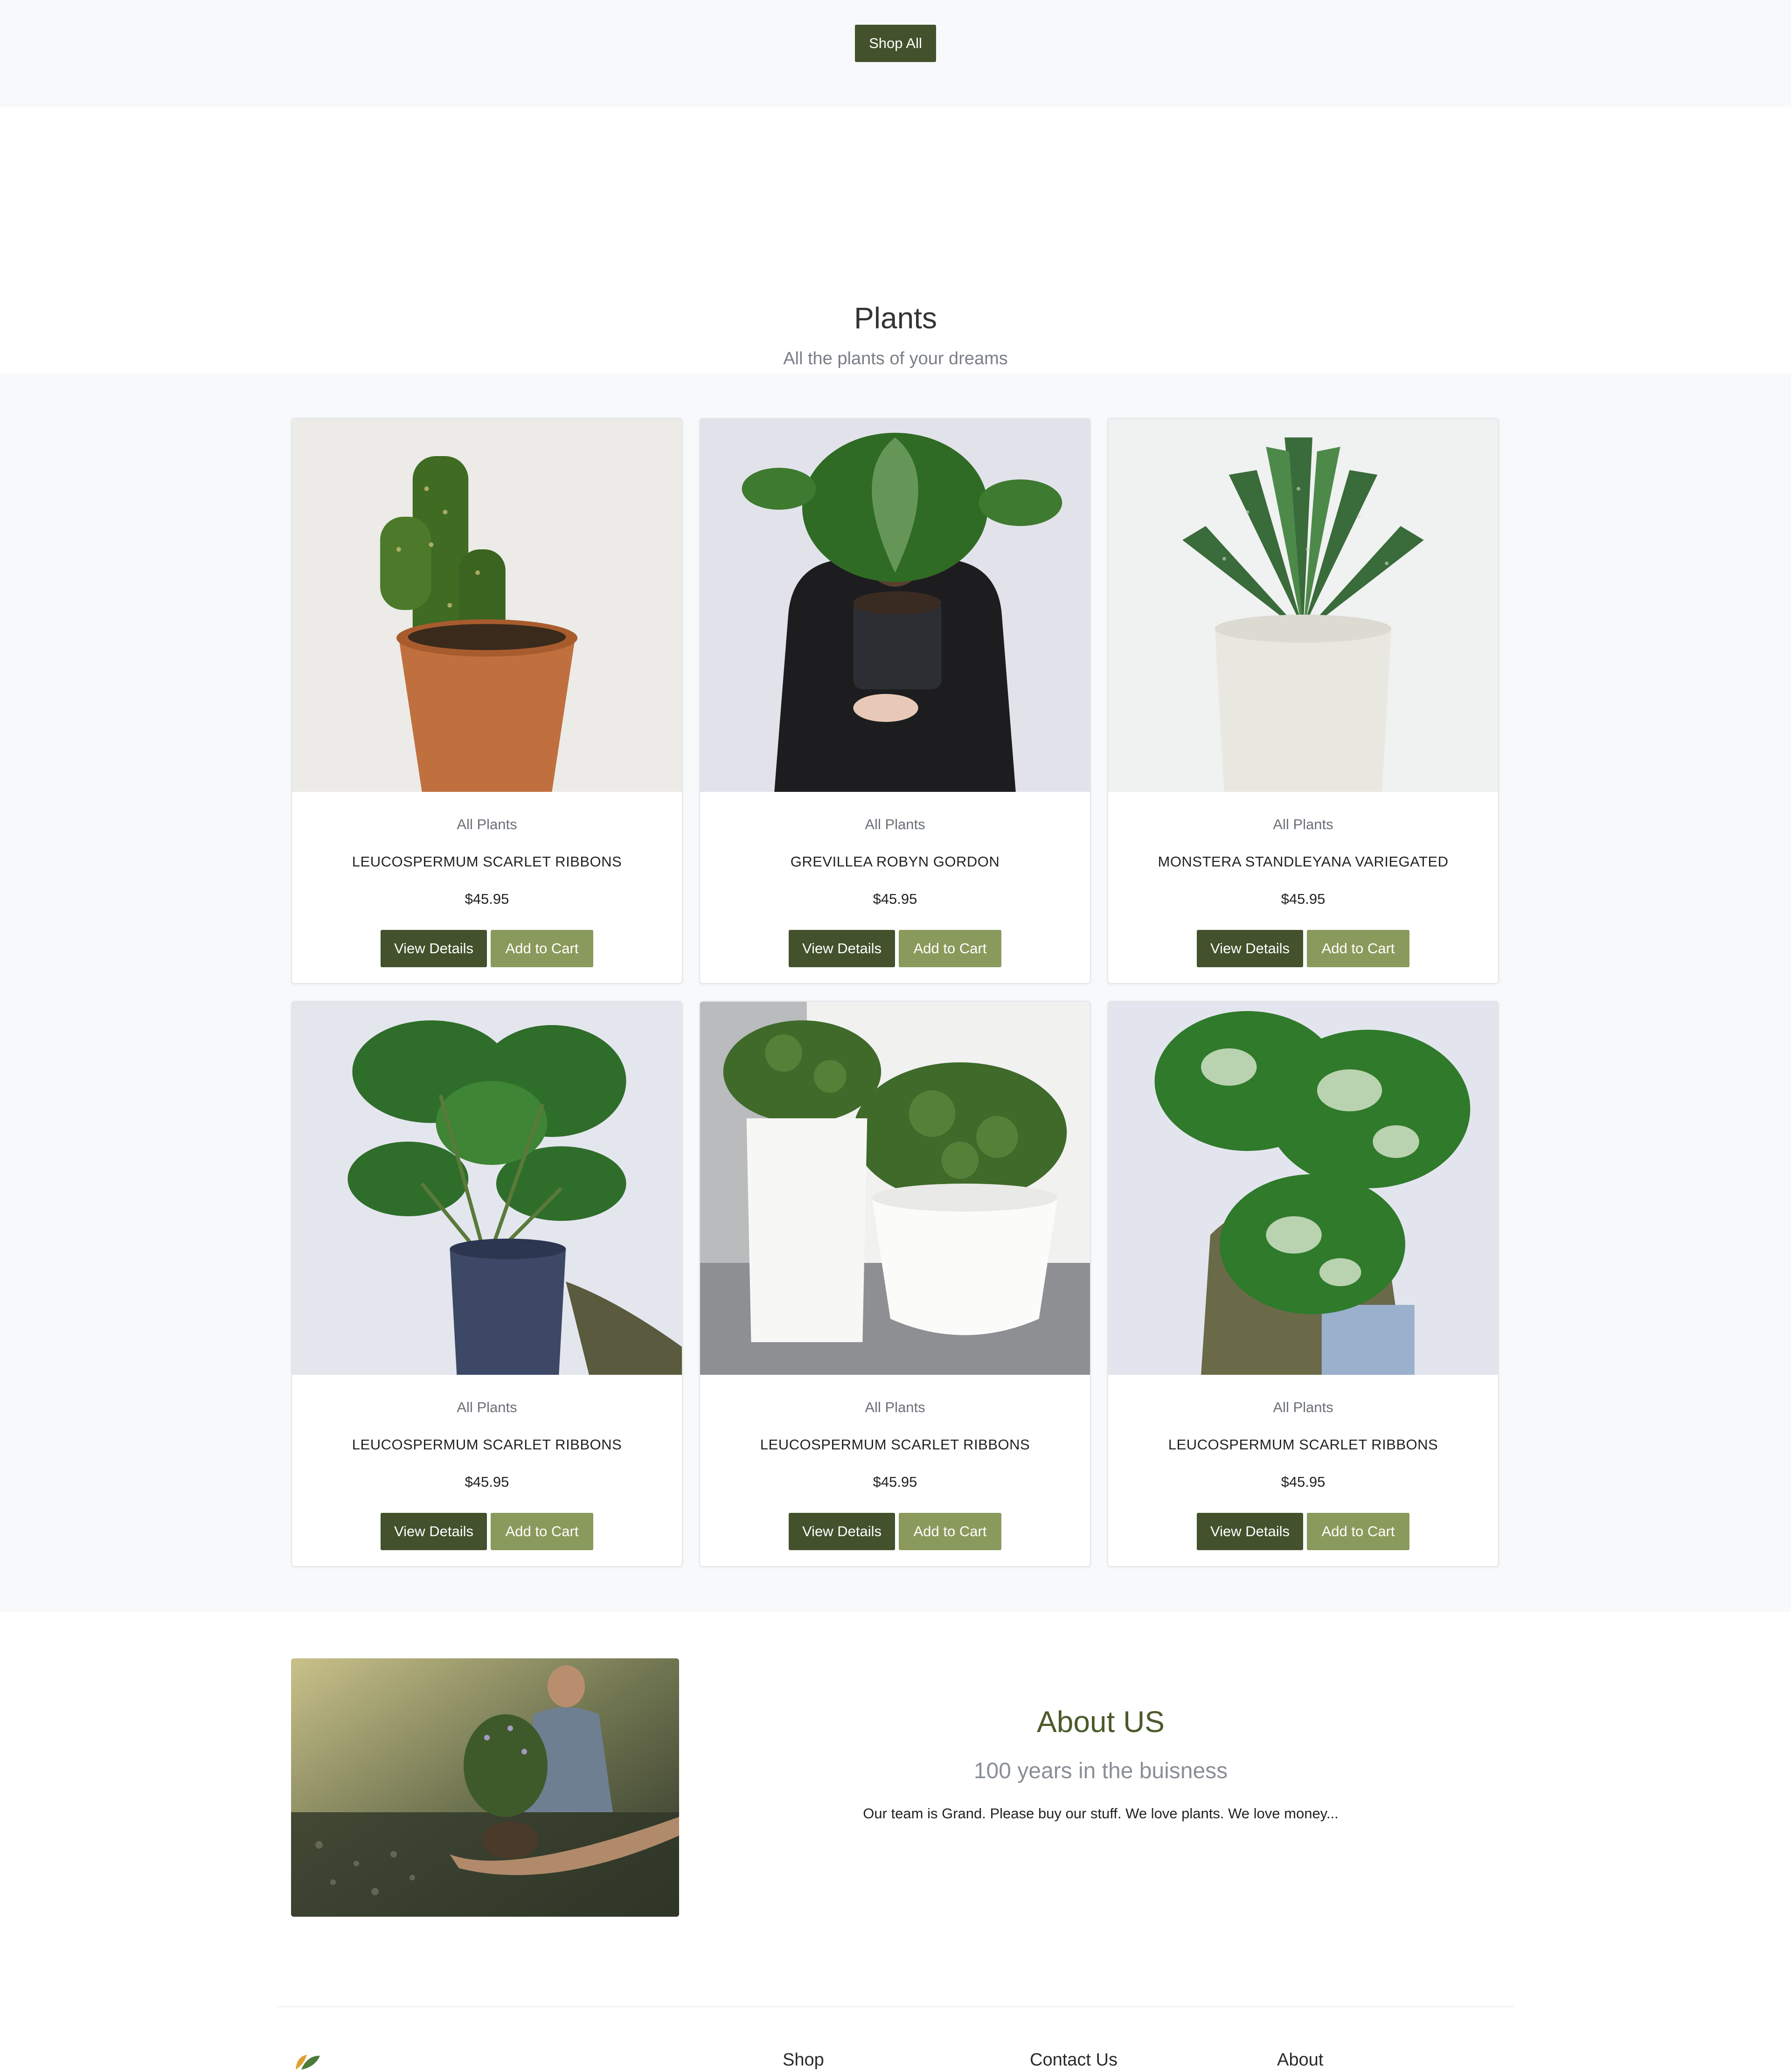 This screenshot has height=2072, width=1791. What do you see at coordinates (1100, 1771) in the screenshot?
I see `about-subtitle: 100 years in the buisness` at bounding box center [1100, 1771].